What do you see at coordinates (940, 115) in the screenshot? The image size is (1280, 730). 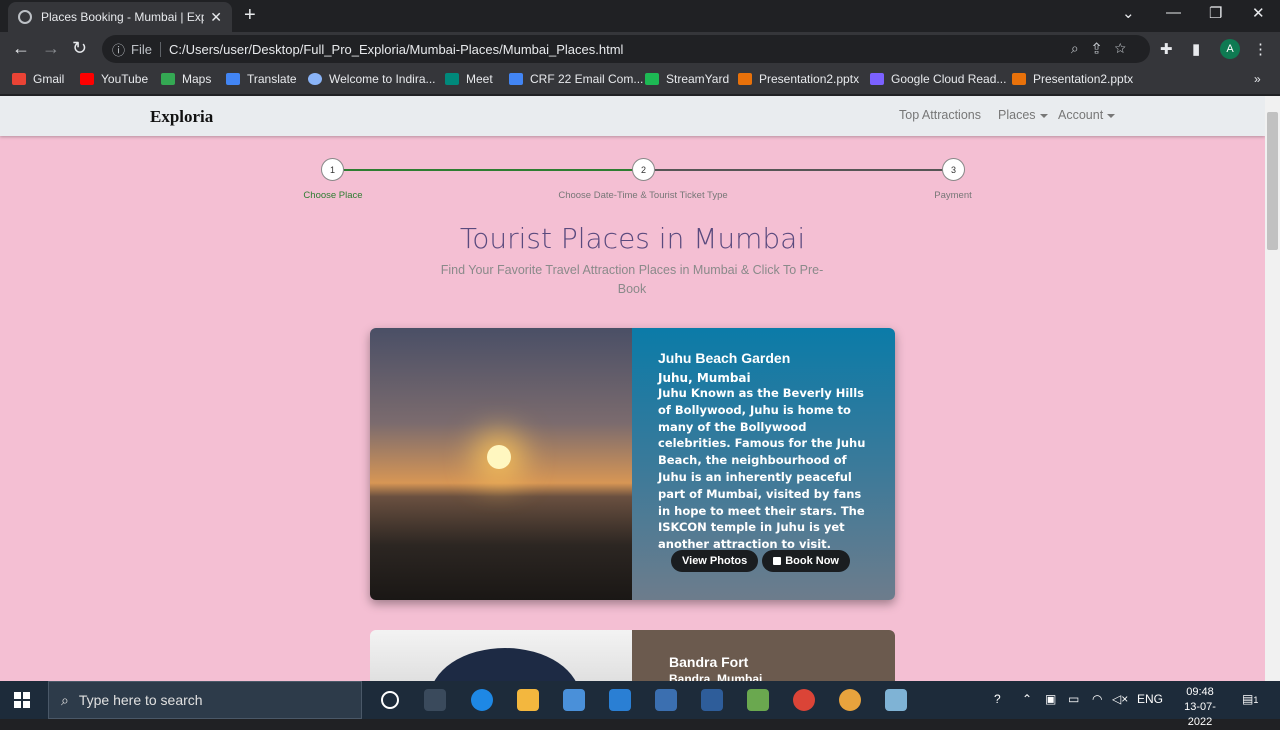 I see `nav-top-attractions: Top Attractions` at bounding box center [940, 115].